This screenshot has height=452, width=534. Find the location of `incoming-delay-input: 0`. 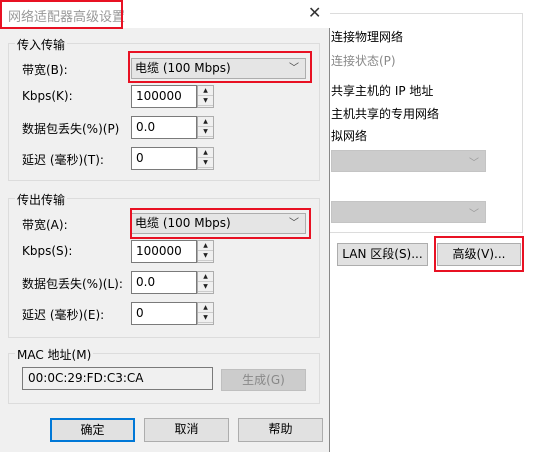

incoming-delay-input: 0 is located at coordinates (164, 158).